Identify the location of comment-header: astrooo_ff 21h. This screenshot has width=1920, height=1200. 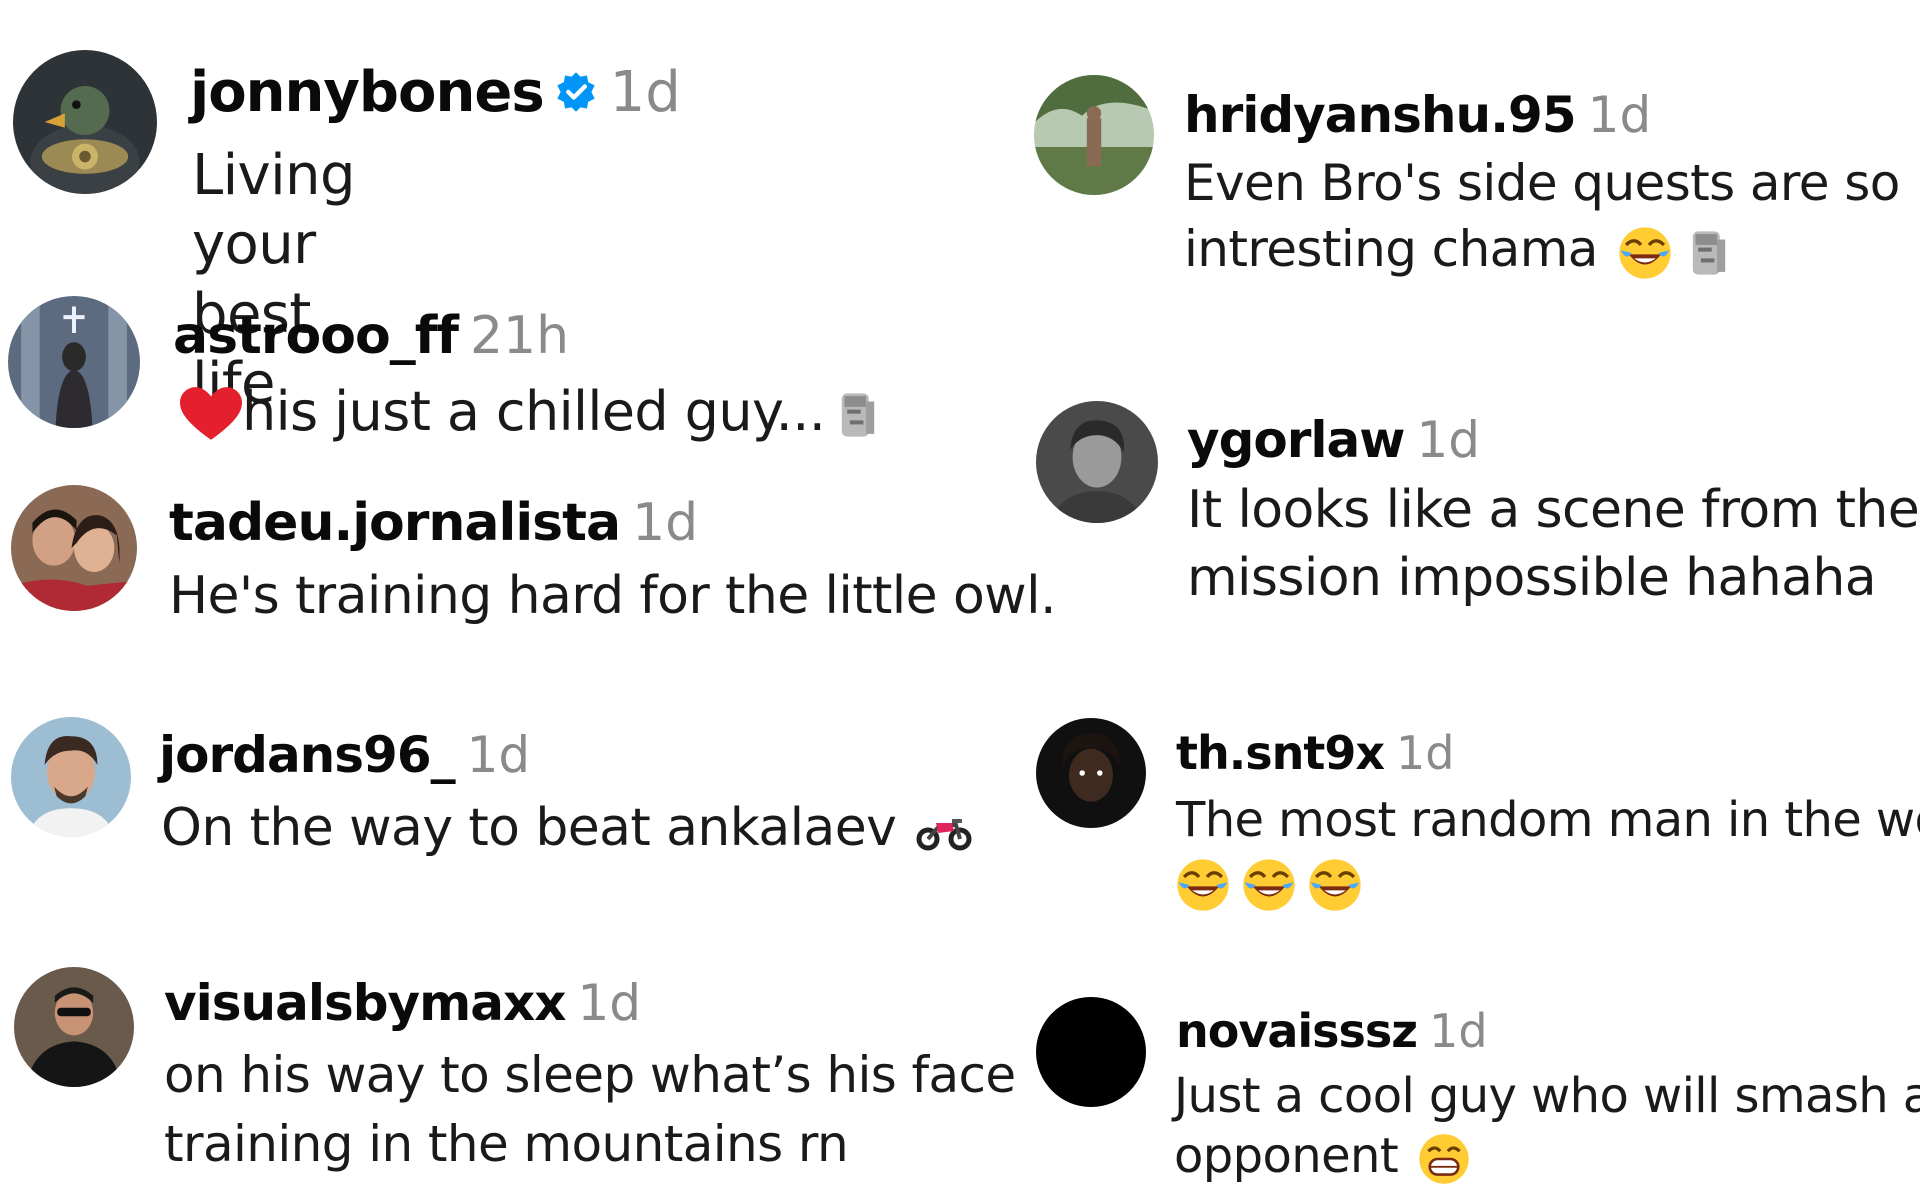
(371, 336).